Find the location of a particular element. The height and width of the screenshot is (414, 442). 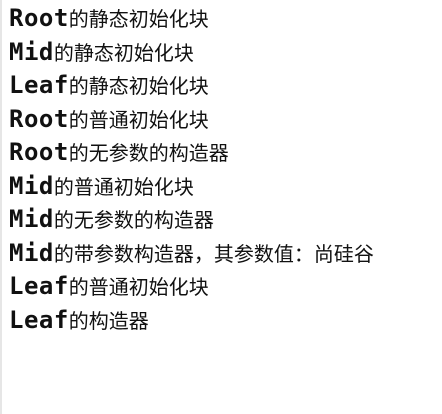

console-line: Root的无参数的构造器 is located at coordinates (191, 154).